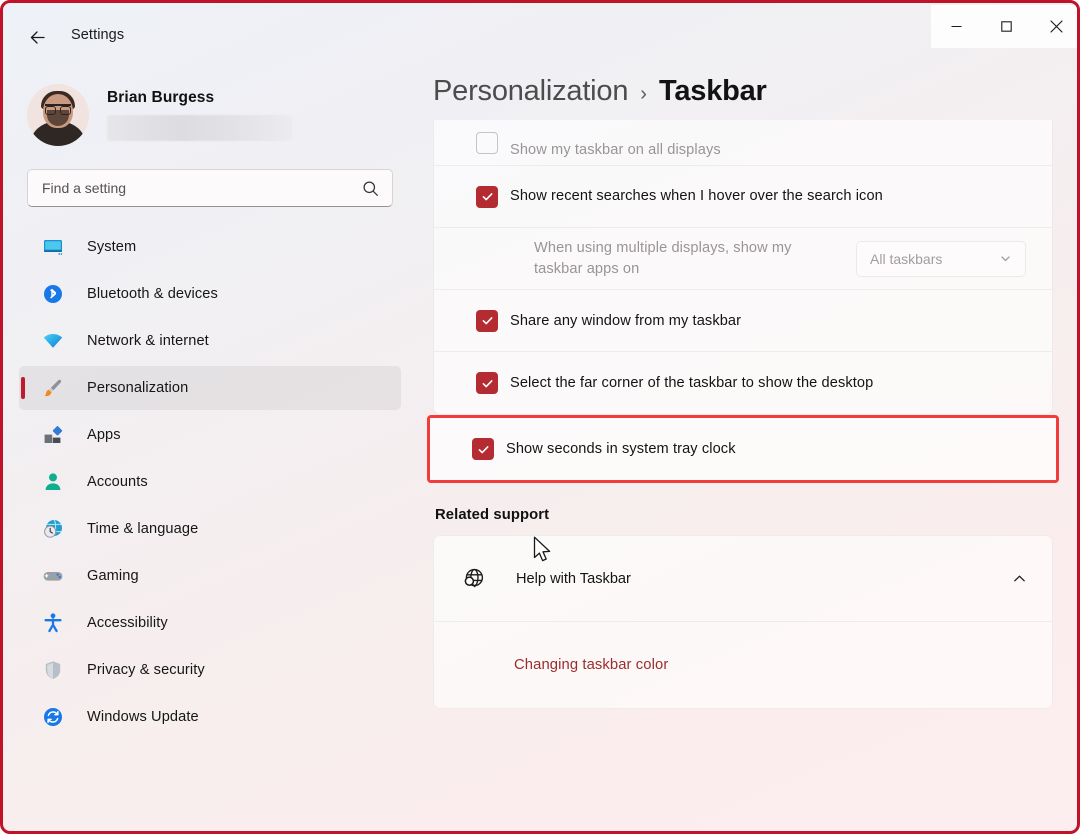 The height and width of the screenshot is (834, 1080). I want to click on paintbrush-icon, so click(53, 388).